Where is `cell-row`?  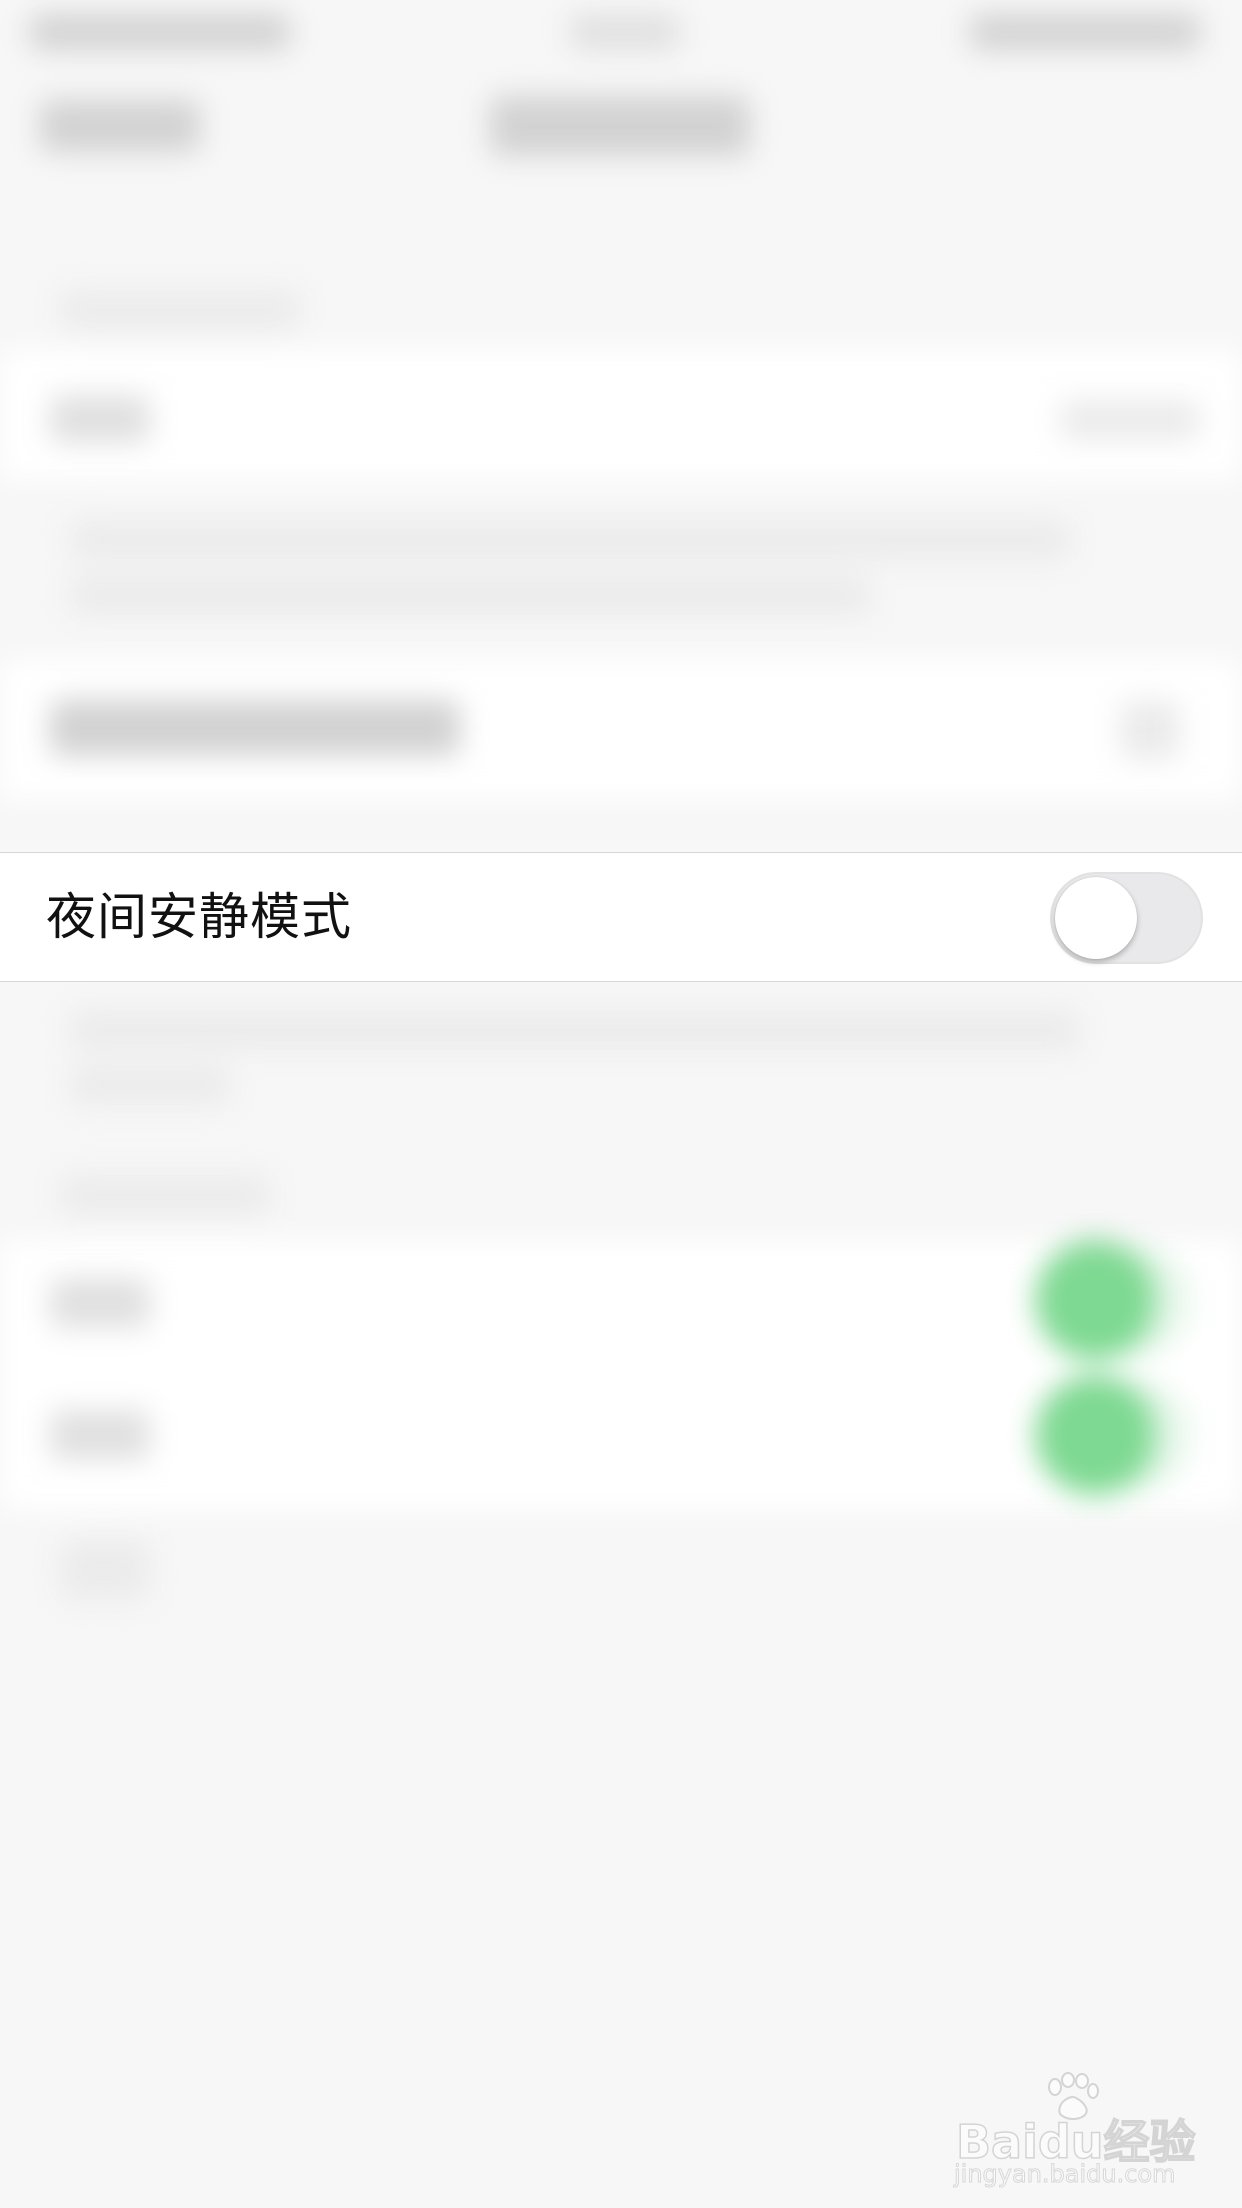 cell-row is located at coordinates (621, 415).